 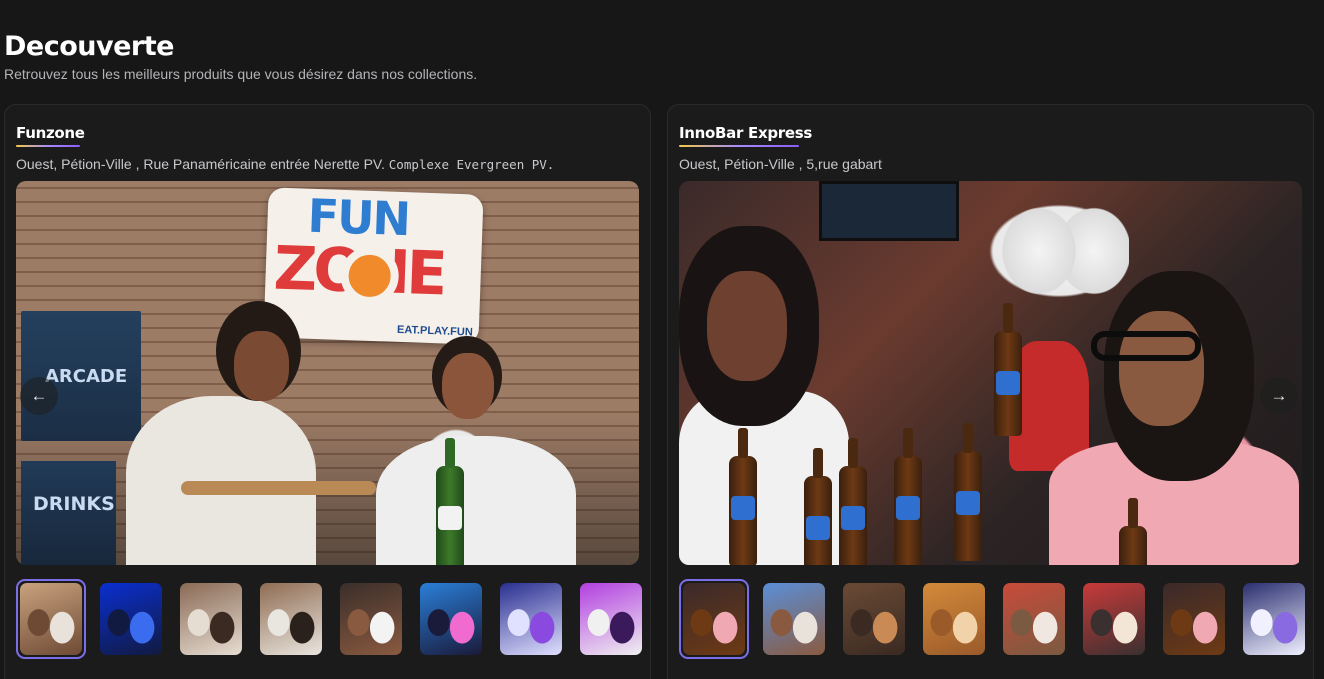 What do you see at coordinates (1146, 346) in the screenshot?
I see `photo-glasses` at bounding box center [1146, 346].